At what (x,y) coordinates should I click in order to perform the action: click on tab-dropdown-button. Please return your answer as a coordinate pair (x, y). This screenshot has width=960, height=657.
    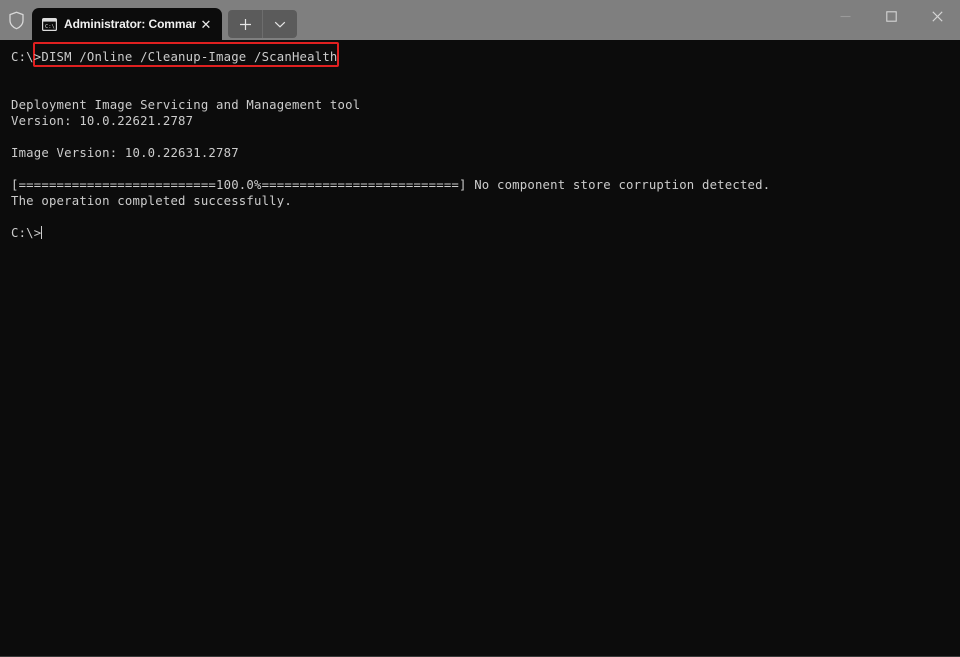
    Looking at the image, I should click on (279, 24).